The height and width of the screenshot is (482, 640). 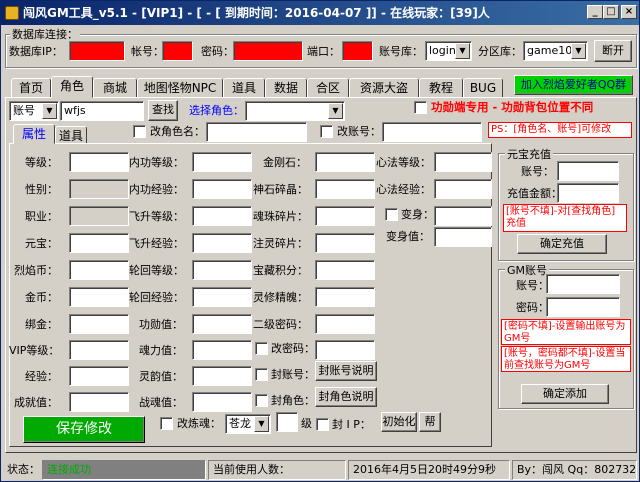 I want to click on ascend-level-input, so click(x=222, y=216).